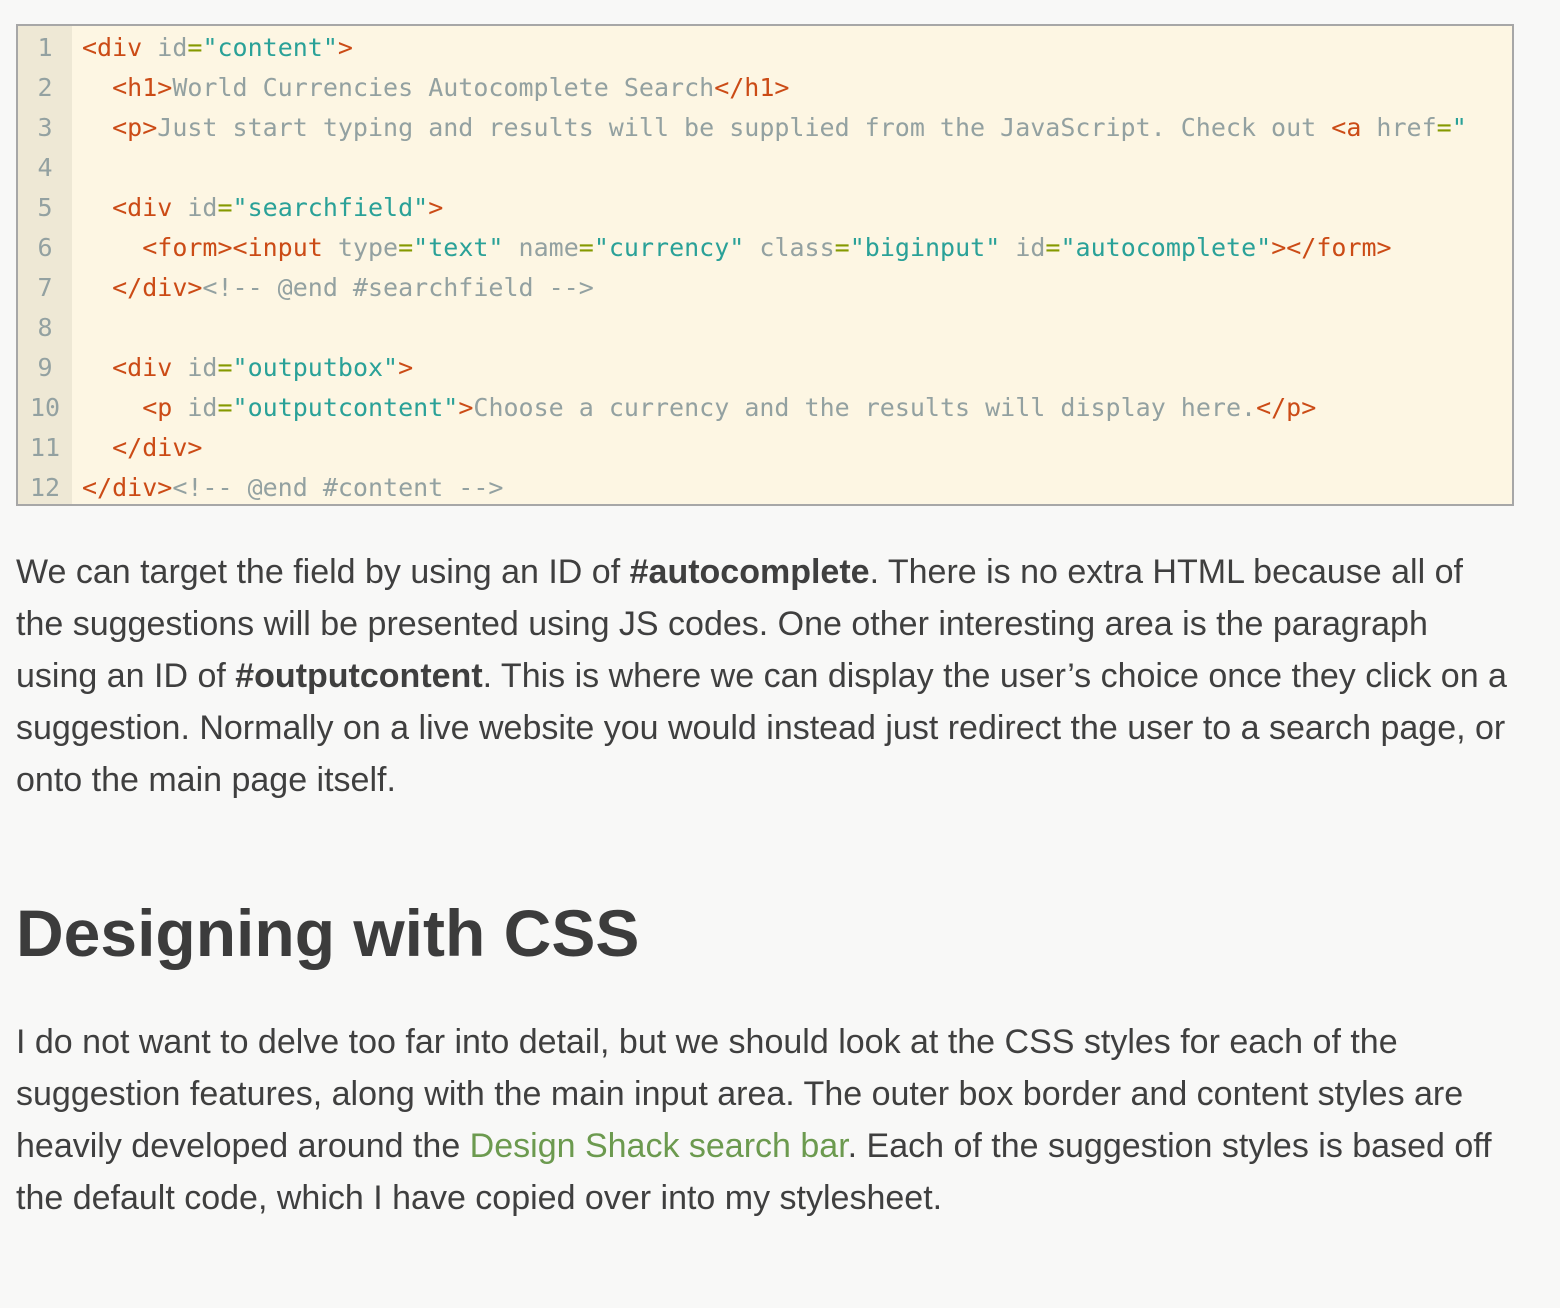 The width and height of the screenshot is (1560, 1308). What do you see at coordinates (443, 87) in the screenshot?
I see `code-token-txt: World Currencies Autocomplete Search` at bounding box center [443, 87].